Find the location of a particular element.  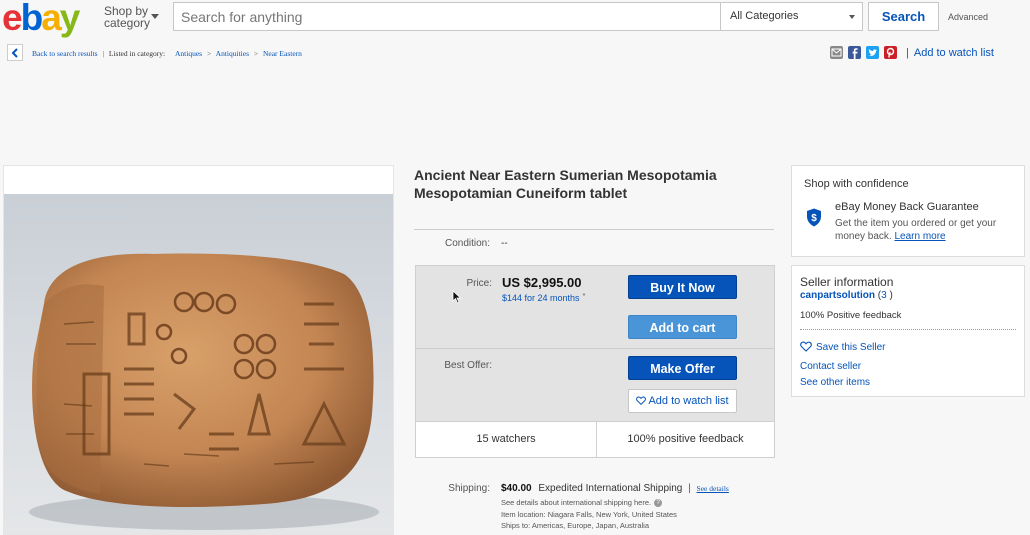

save-seller-text: Save this Seller is located at coordinates (851, 347).